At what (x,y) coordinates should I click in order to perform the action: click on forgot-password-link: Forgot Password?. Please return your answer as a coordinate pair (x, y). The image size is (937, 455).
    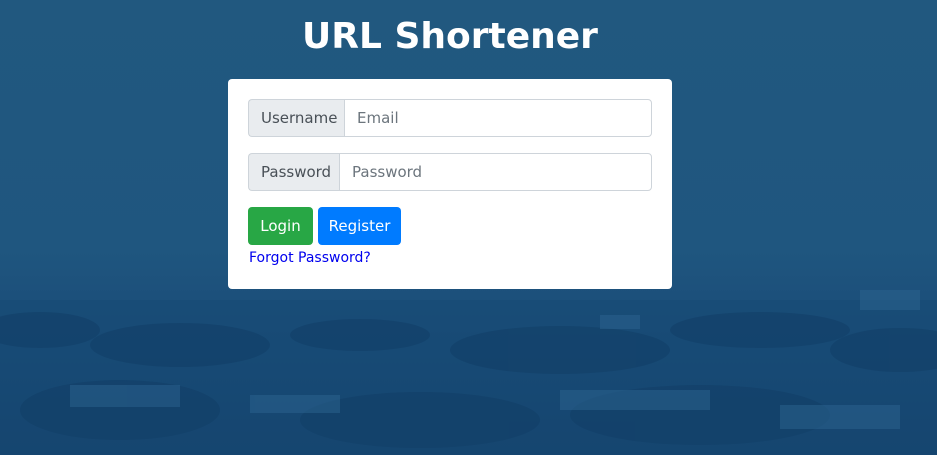
    Looking at the image, I should click on (310, 258).